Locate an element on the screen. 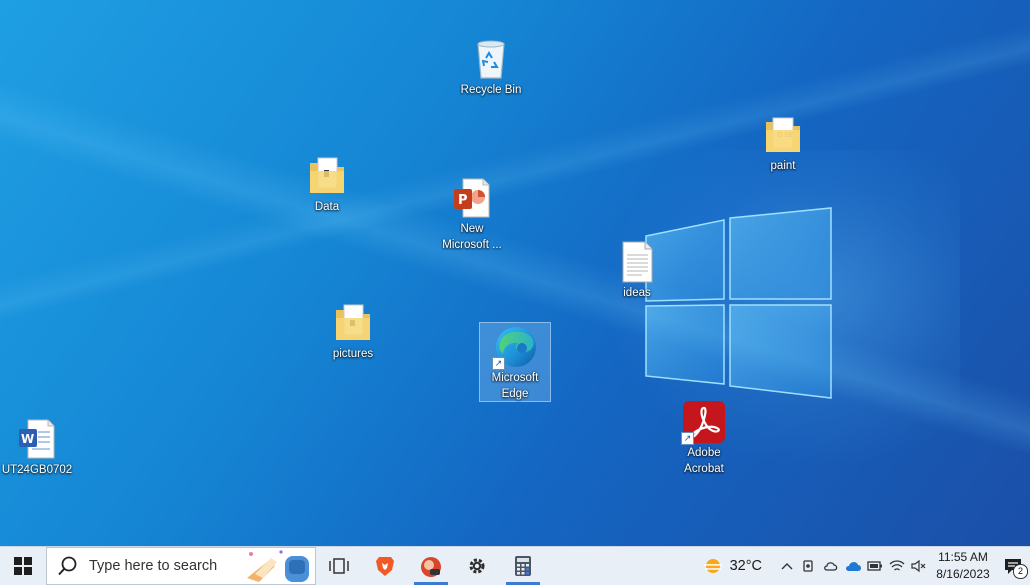  desktop-icon-word-doc: W UT24GB0702 is located at coordinates (39, 447).